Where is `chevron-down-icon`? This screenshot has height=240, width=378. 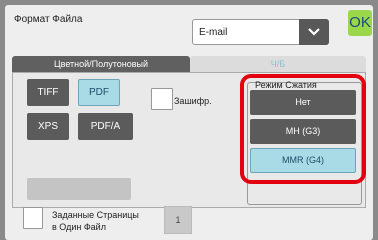 chevron-down-icon is located at coordinates (314, 32).